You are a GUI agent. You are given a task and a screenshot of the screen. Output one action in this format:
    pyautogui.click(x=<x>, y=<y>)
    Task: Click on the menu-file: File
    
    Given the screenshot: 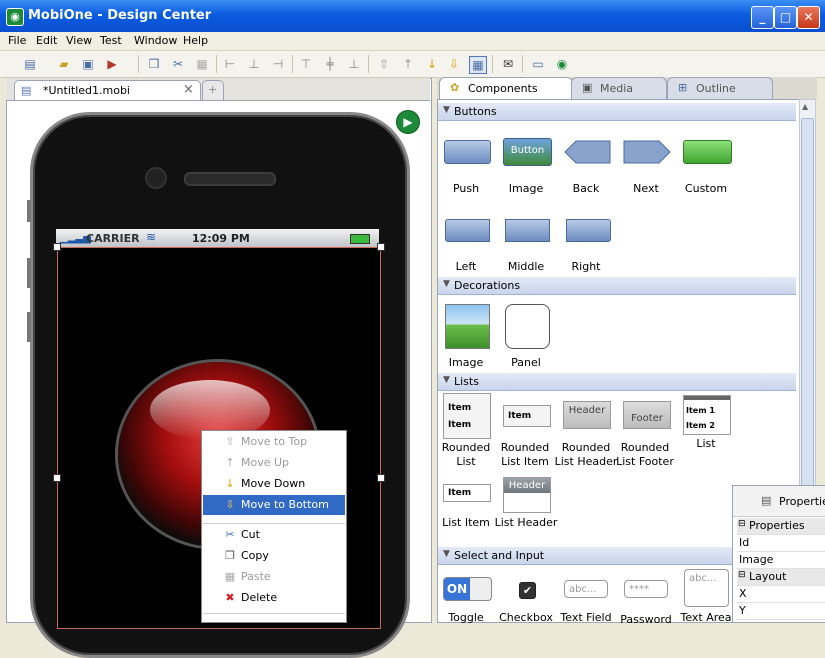 What is the action you would take?
    pyautogui.click(x=17, y=40)
    